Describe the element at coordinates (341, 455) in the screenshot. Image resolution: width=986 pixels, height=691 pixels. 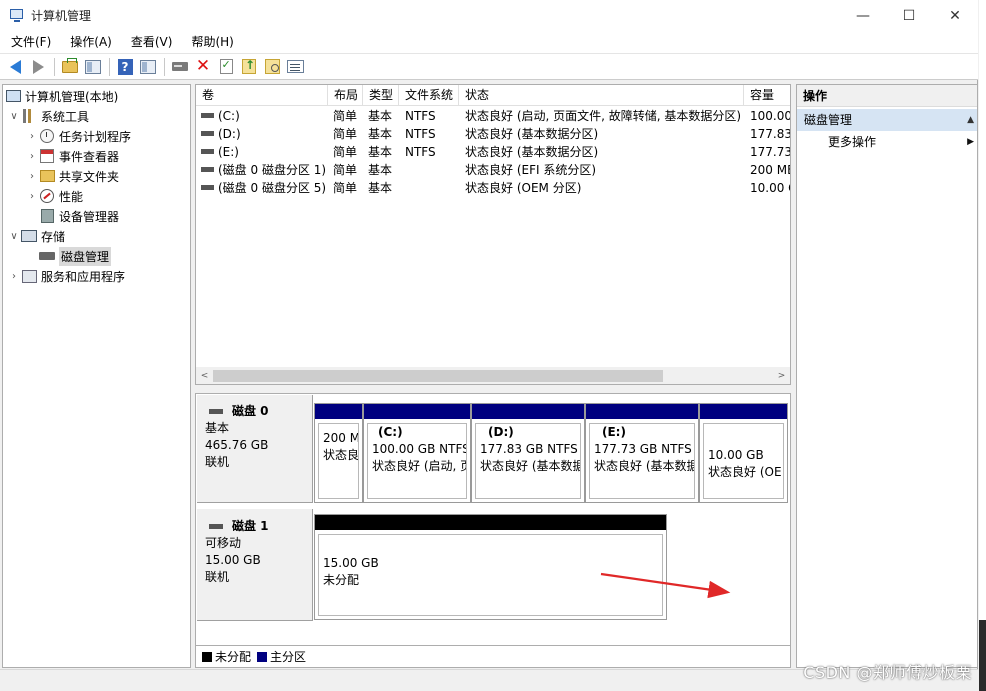
I see `partition-status: 状态良` at that location.